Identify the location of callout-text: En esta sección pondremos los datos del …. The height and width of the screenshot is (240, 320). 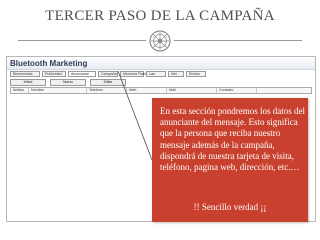
(233, 139).